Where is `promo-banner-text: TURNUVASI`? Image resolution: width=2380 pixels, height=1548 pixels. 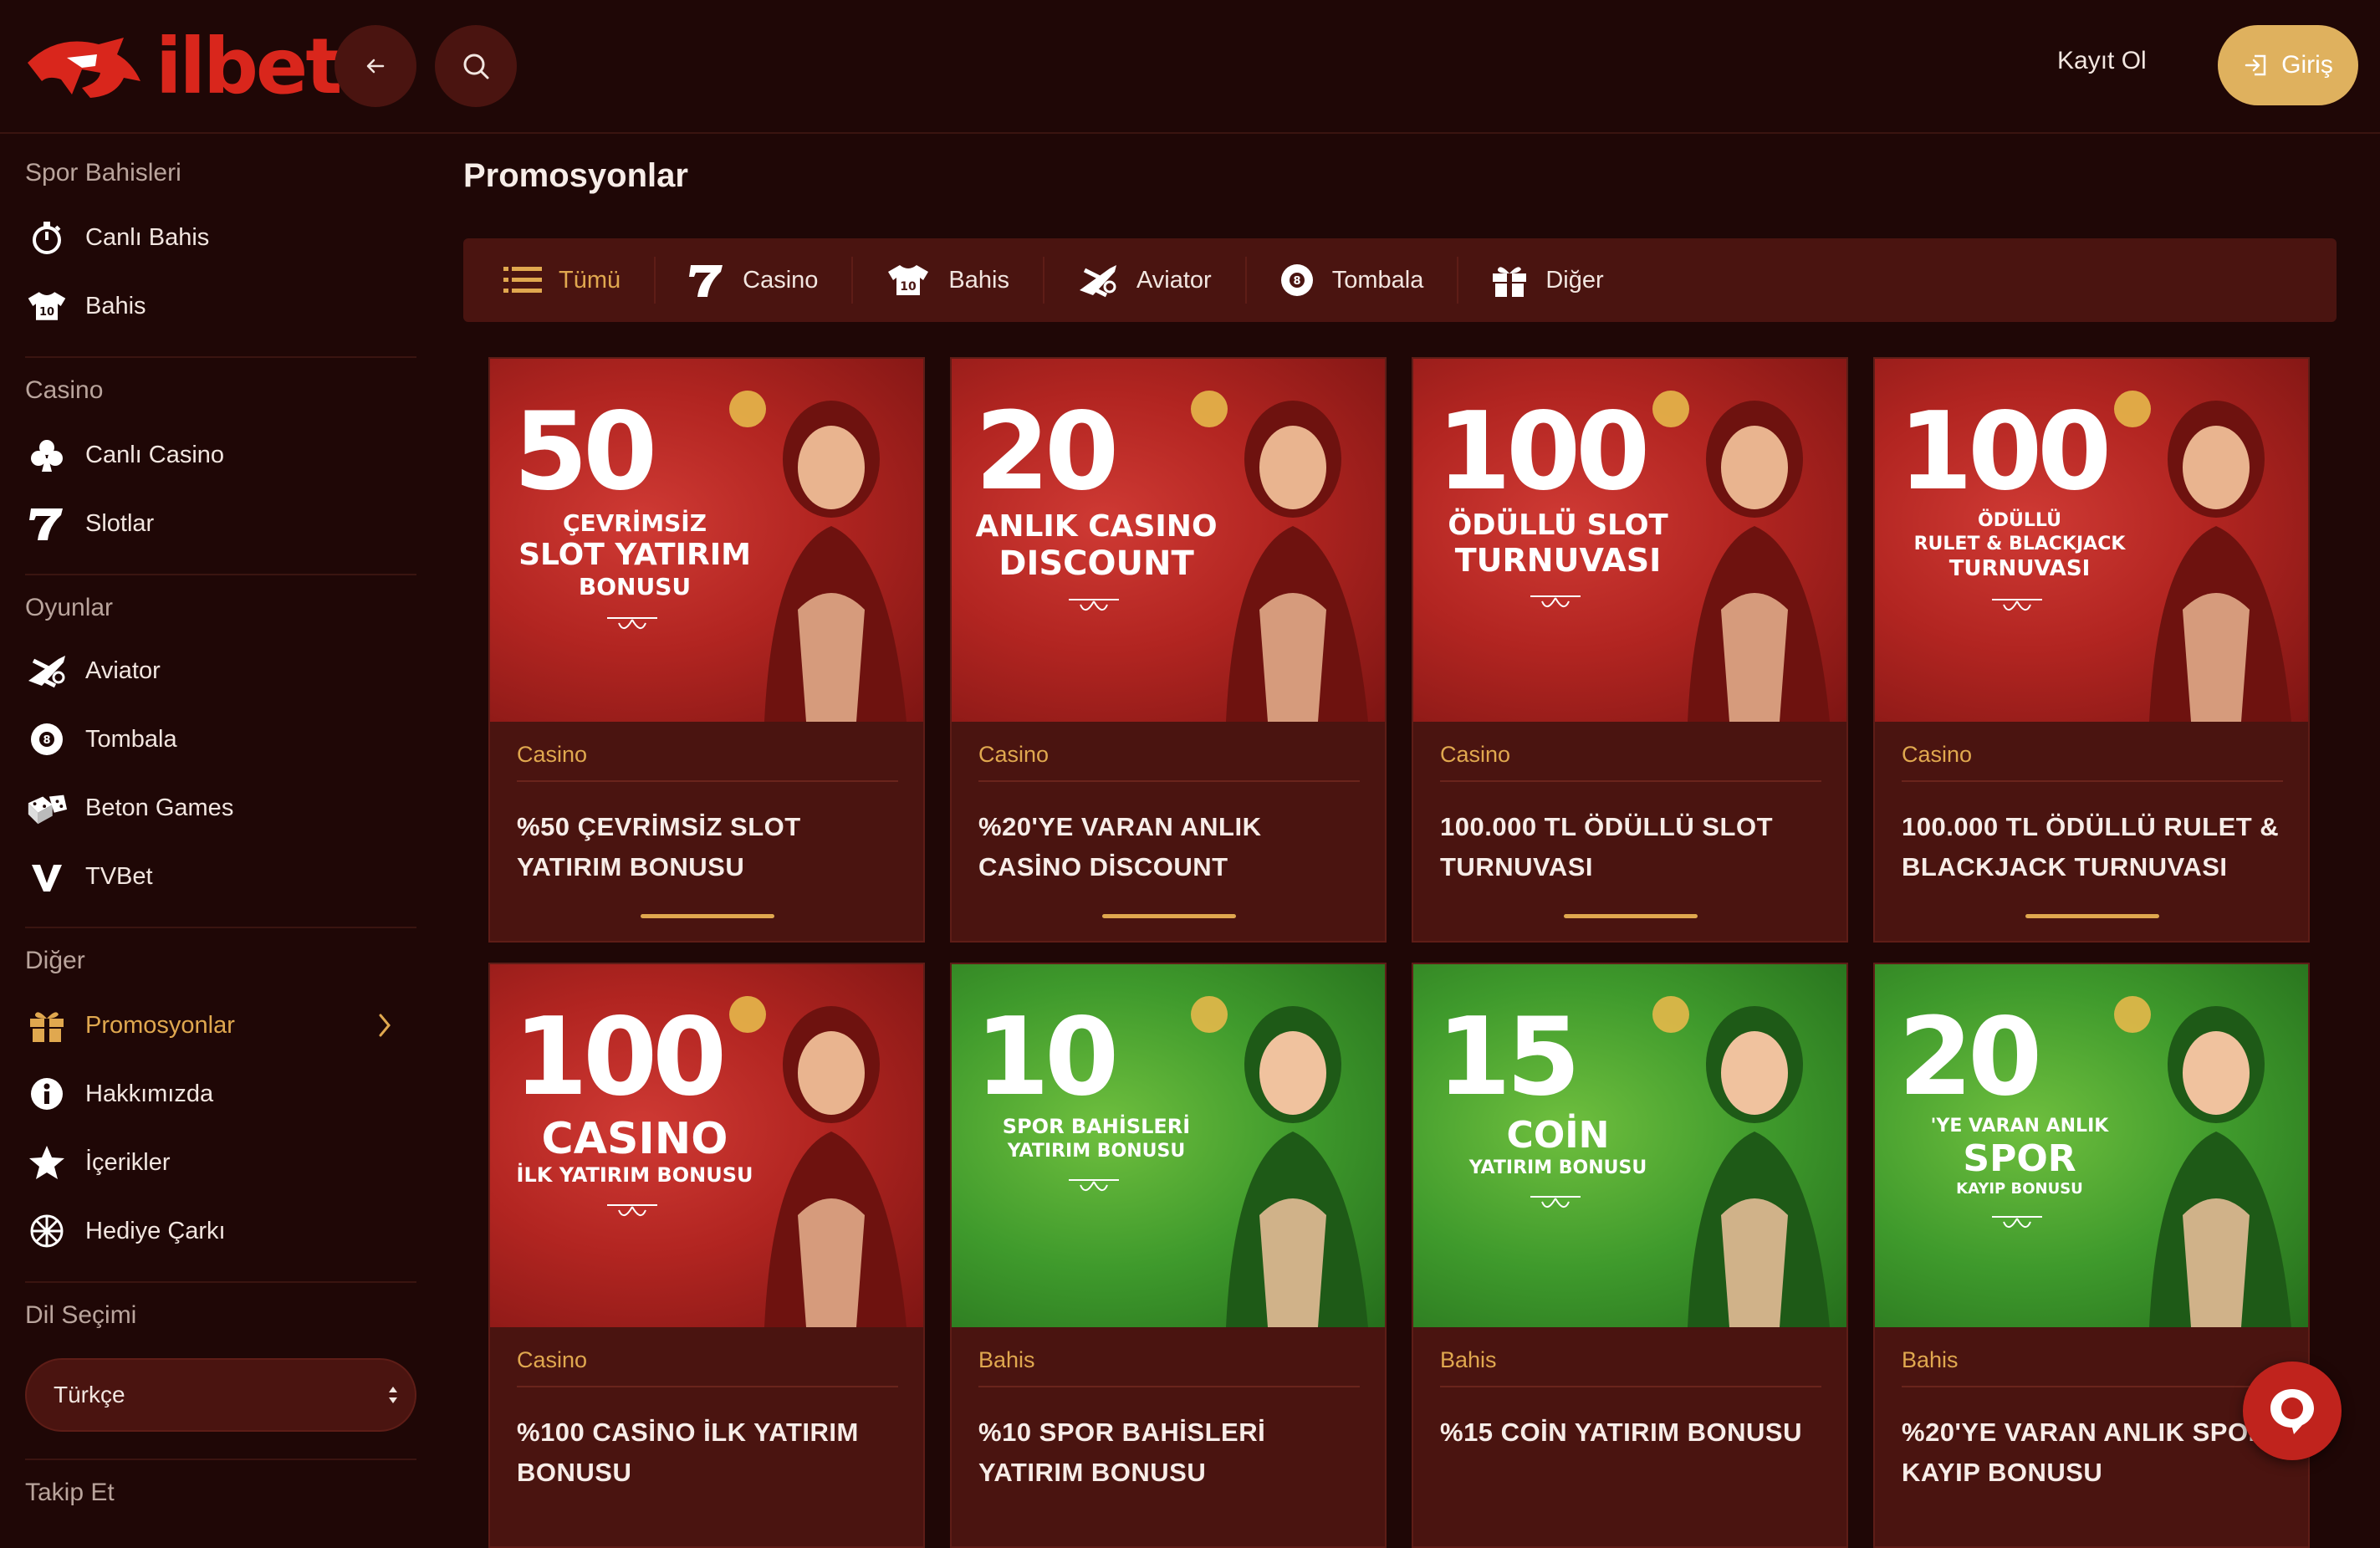 promo-banner-text: TURNUVASI is located at coordinates (1558, 560).